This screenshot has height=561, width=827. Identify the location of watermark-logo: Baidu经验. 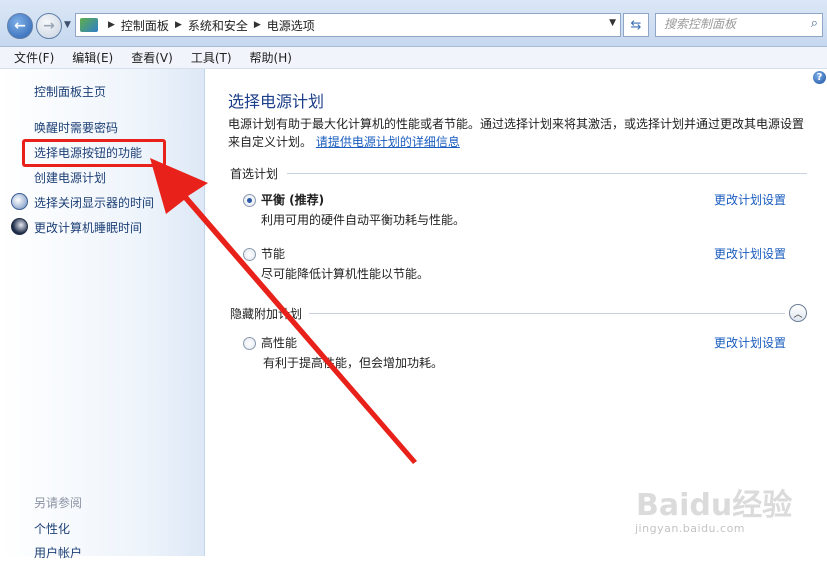
(714, 505).